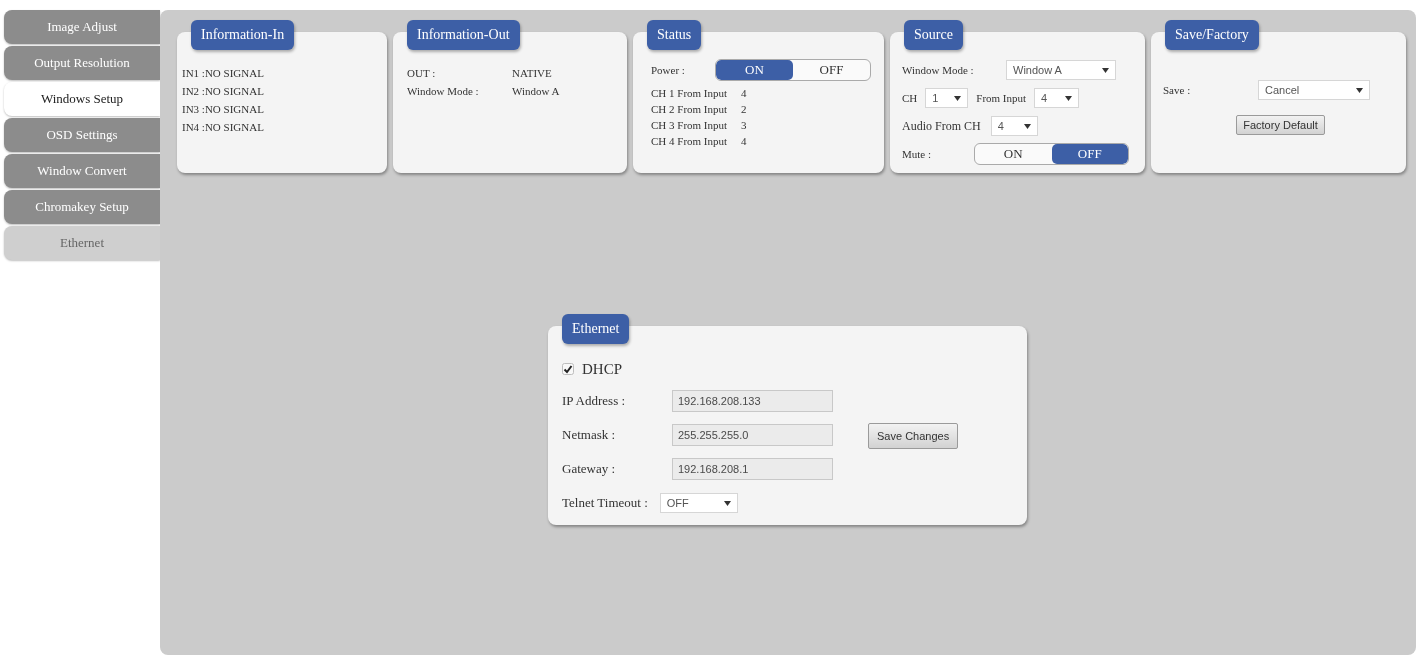 This screenshot has width=1418, height=656. I want to click on dhcp-checkbox, so click(568, 369).